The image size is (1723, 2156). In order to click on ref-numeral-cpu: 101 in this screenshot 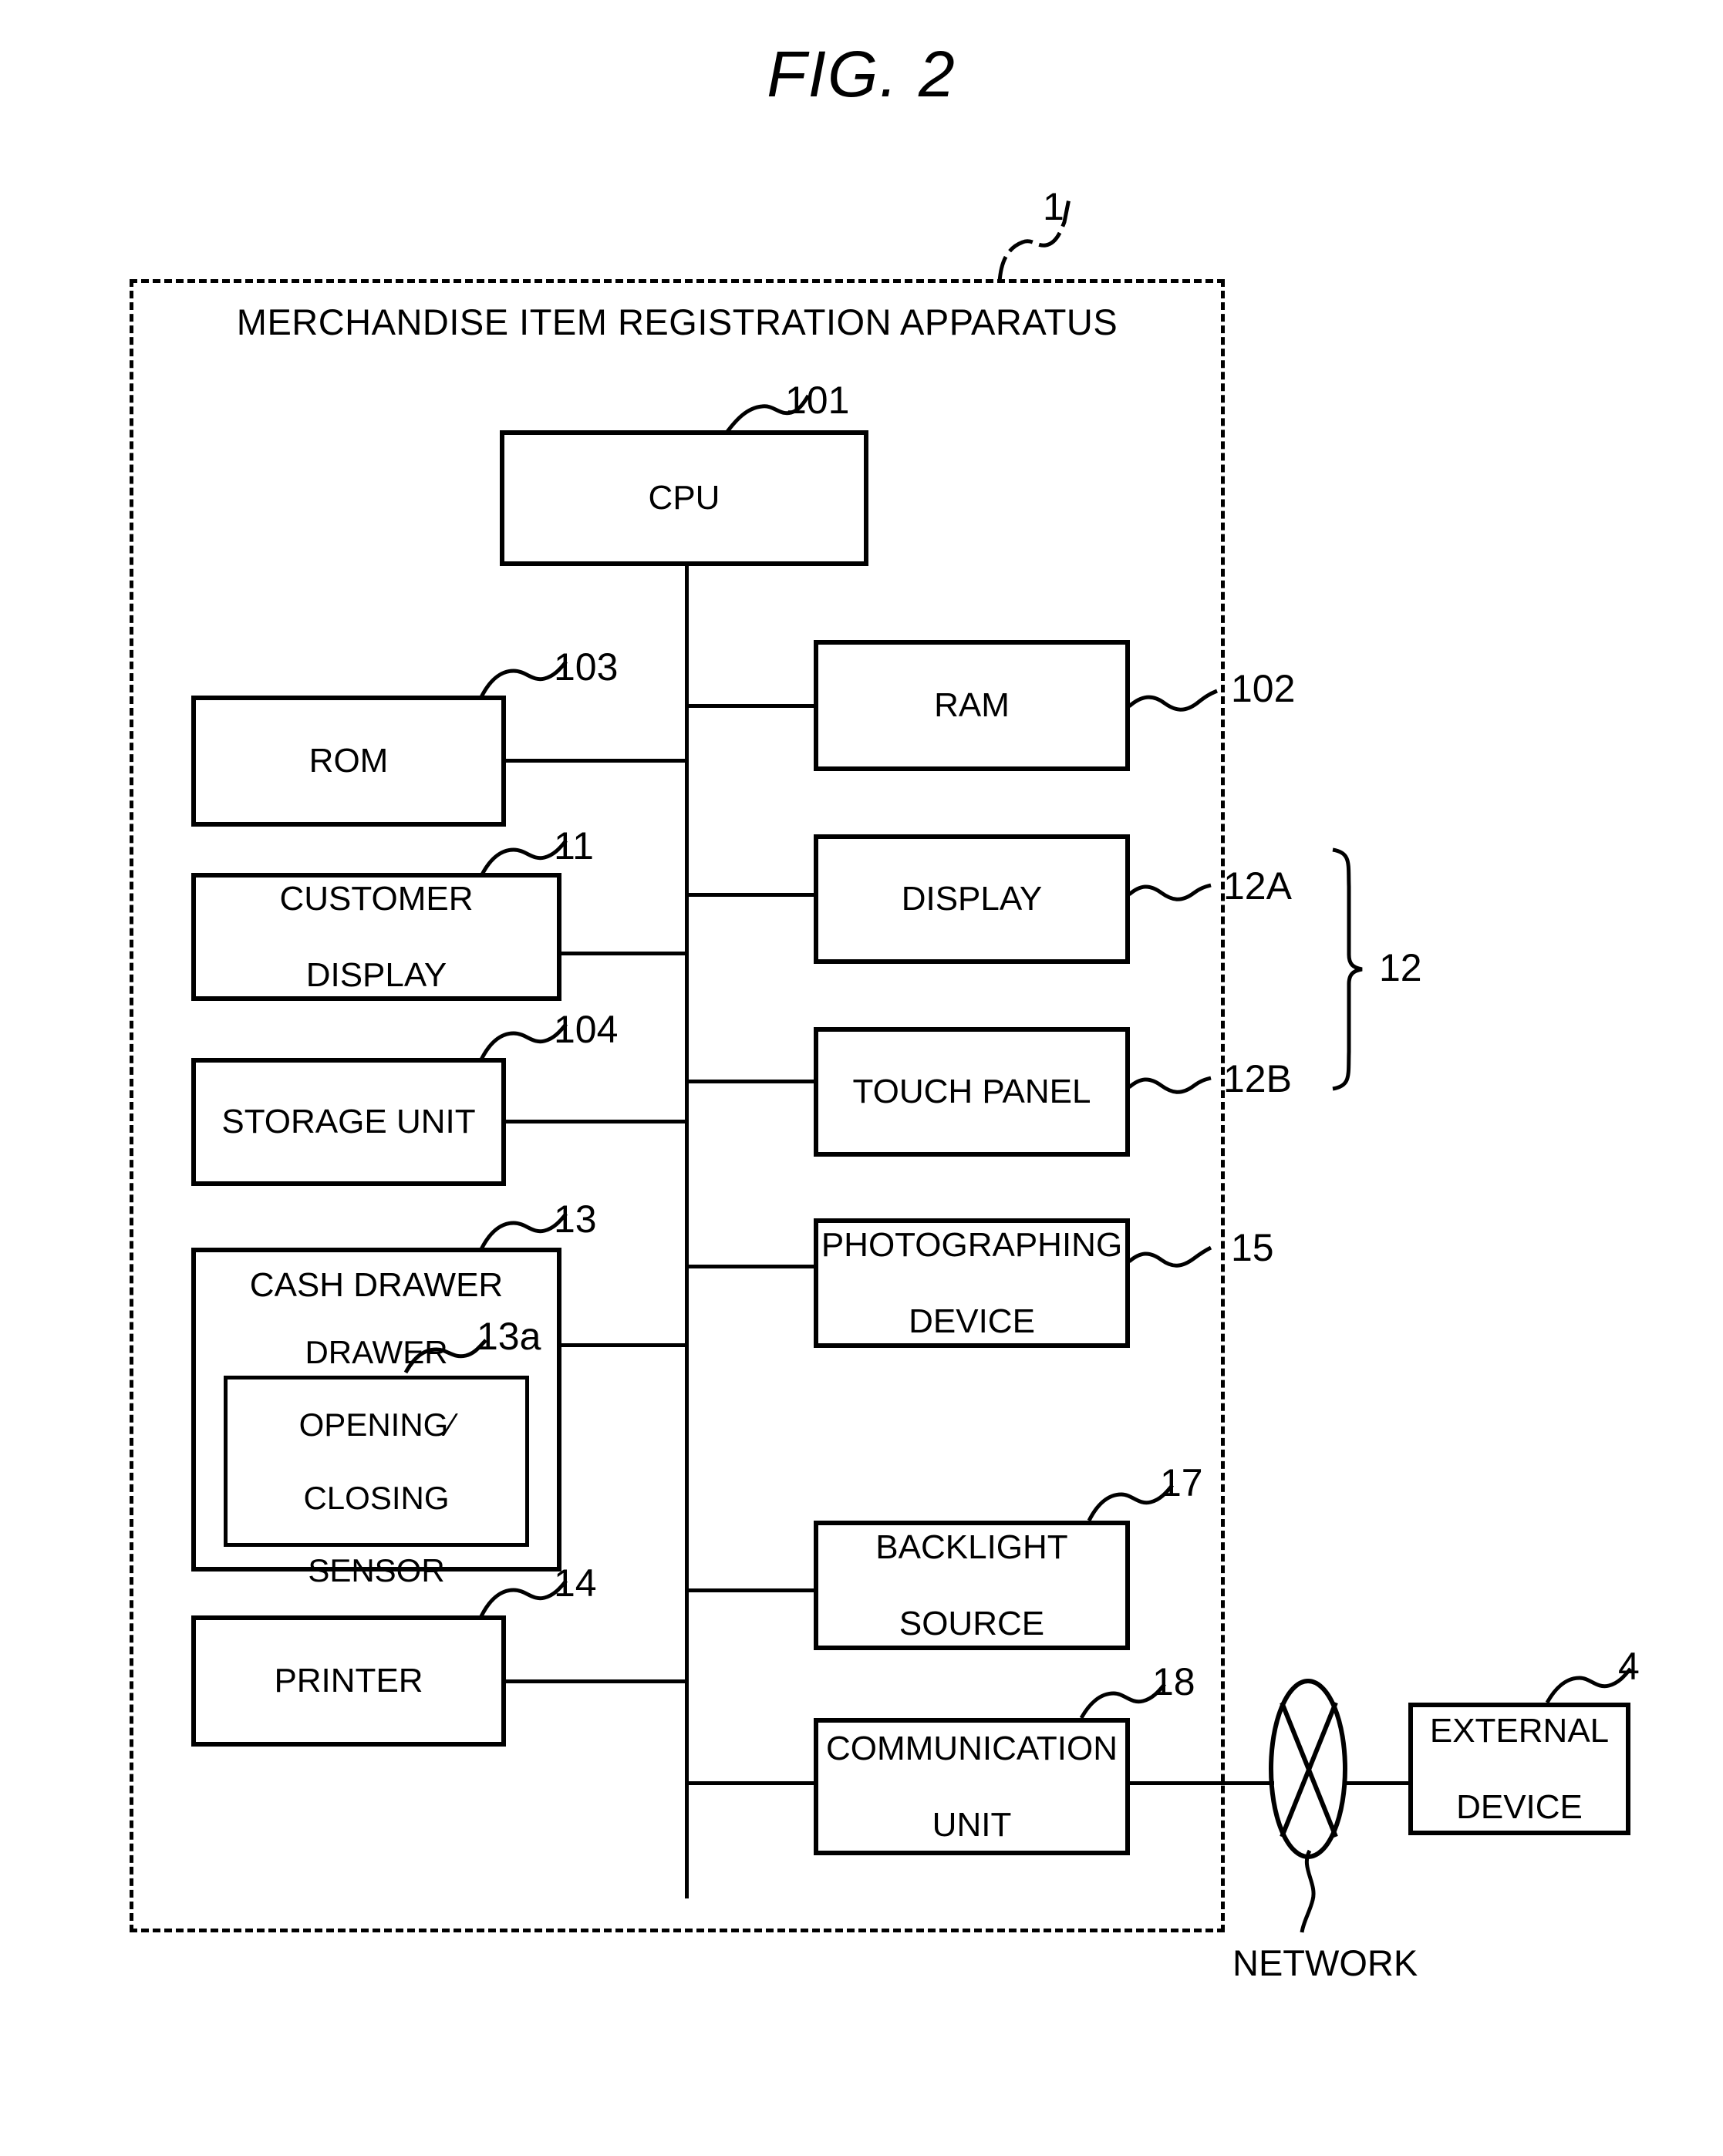, I will do `click(818, 401)`.